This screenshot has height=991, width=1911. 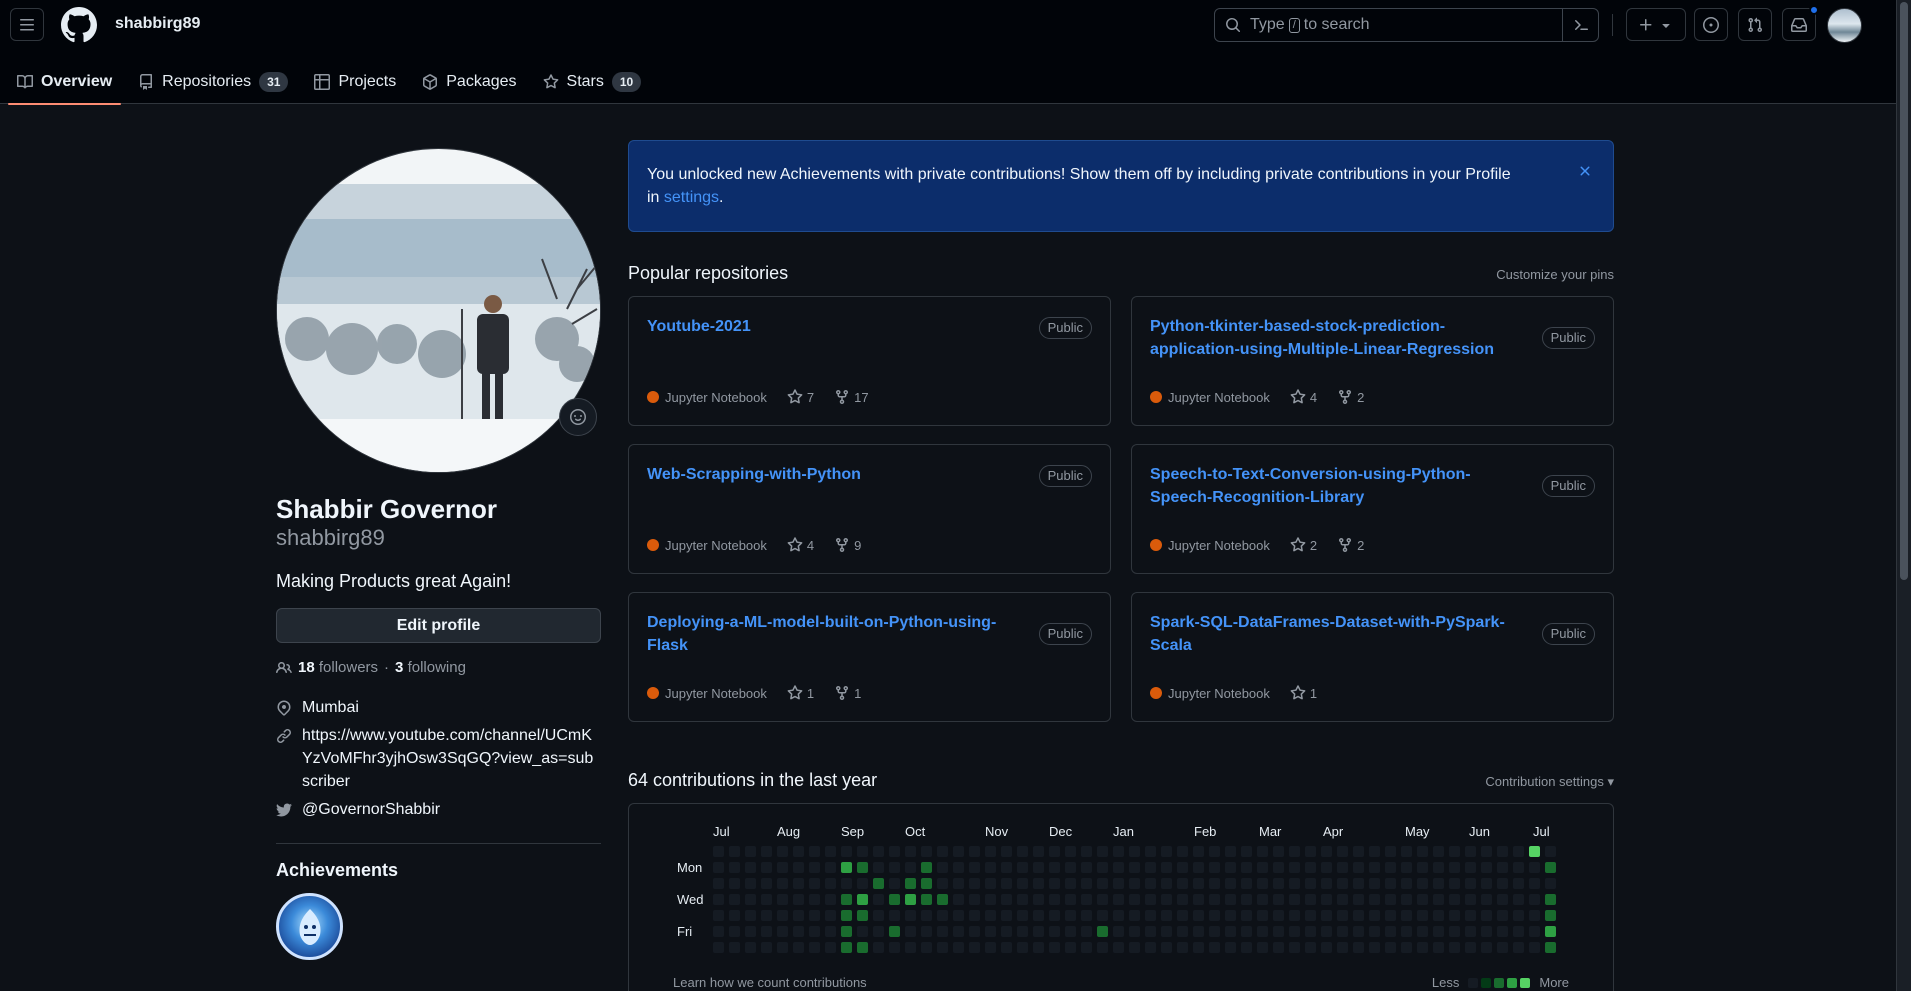 What do you see at coordinates (1303, 545) in the screenshot?
I see `repo-stars-link: 2` at bounding box center [1303, 545].